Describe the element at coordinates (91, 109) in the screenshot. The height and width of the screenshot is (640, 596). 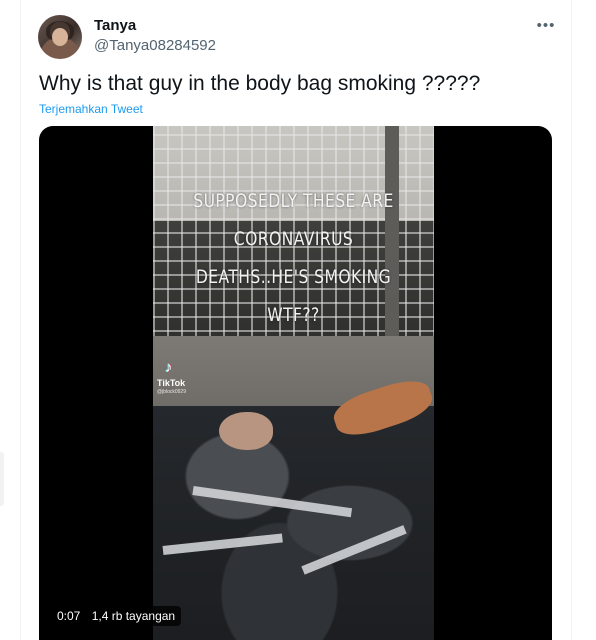
I see `translate-tweet-link: Terjemahkan Tweet` at that location.